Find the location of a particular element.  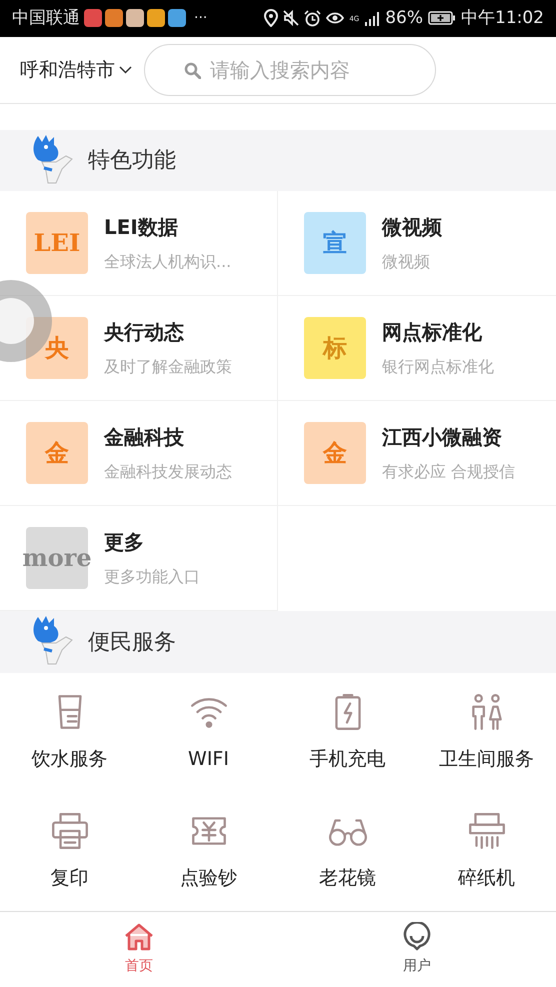

section-title: 特色功能 is located at coordinates (132, 161).